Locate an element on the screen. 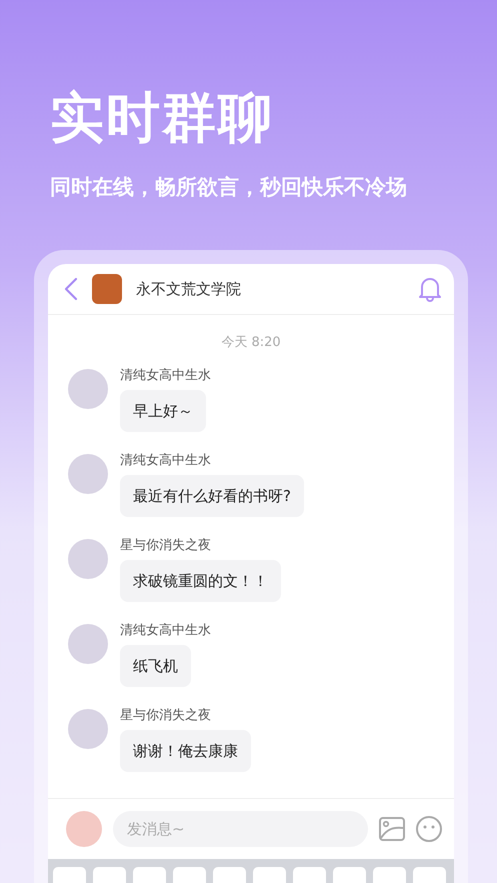  headline: 实时群聊 is located at coordinates (162, 118).